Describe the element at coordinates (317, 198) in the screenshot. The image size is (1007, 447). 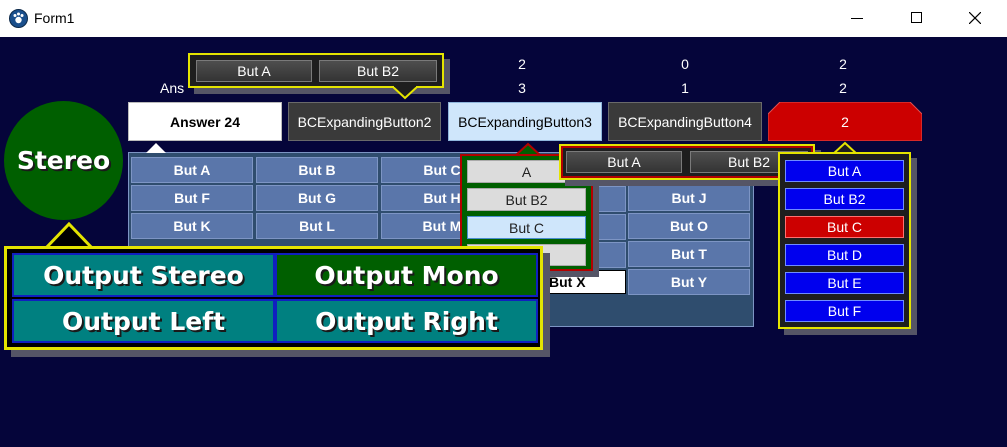
I see `grid-button: But G` at that location.